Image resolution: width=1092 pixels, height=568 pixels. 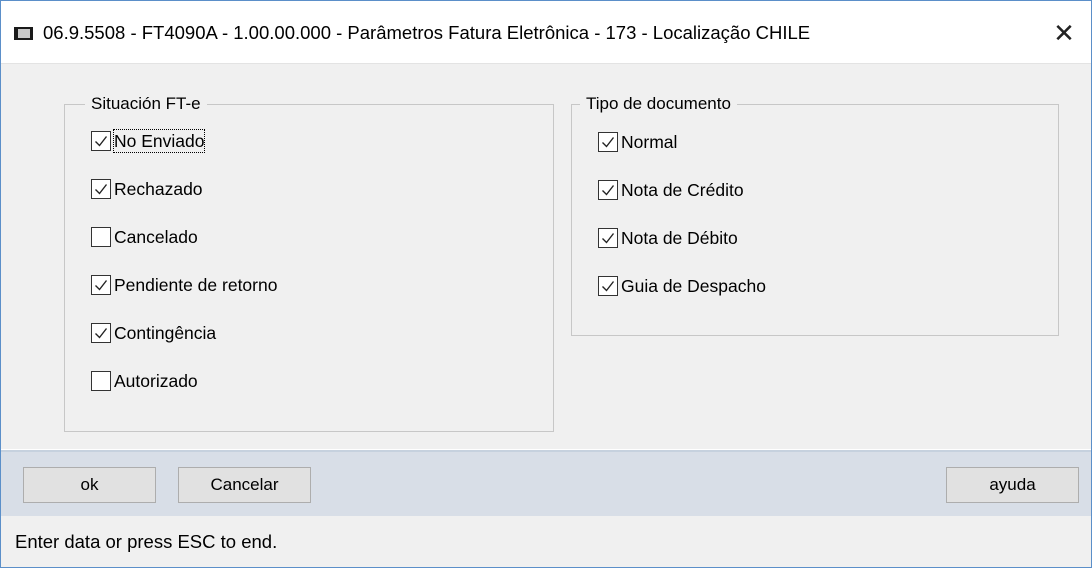 I want to click on checkbox-label: Guia de Despacho, so click(x=693, y=286).